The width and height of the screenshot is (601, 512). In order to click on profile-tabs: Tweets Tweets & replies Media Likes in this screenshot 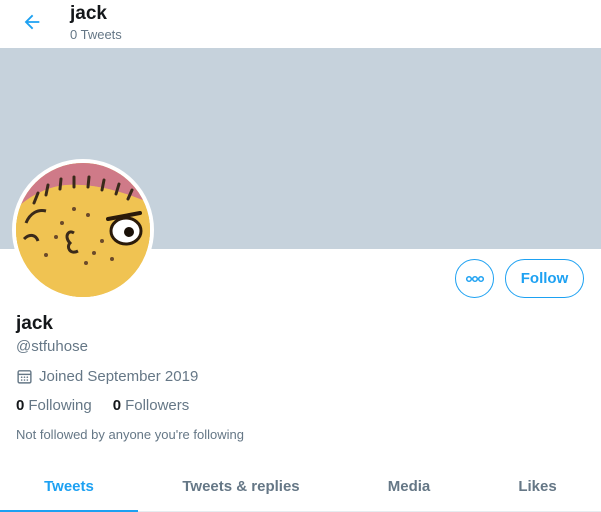, I will do `click(300, 487)`.